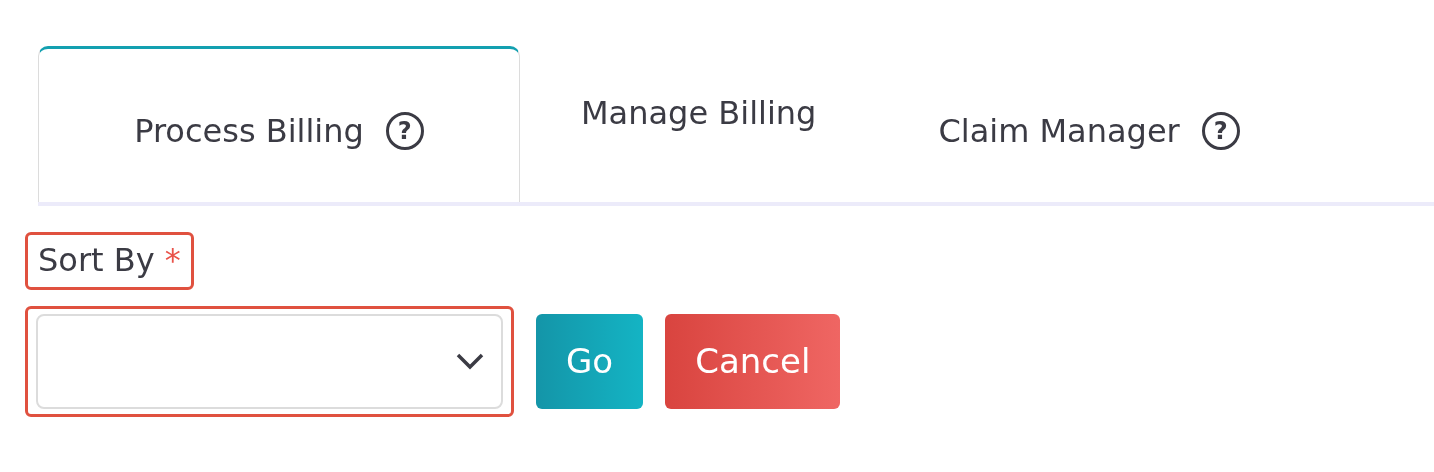  What do you see at coordinates (1089, 124) in the screenshot?
I see `tab: Claim Manager ?` at bounding box center [1089, 124].